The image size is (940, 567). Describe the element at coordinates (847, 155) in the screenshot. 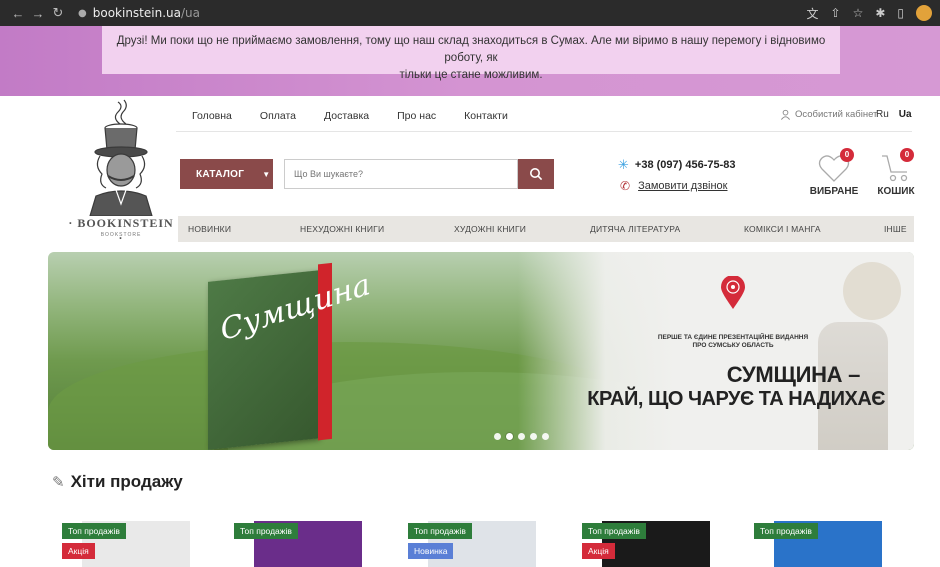

I see `favorites-count-badge: 0` at that location.